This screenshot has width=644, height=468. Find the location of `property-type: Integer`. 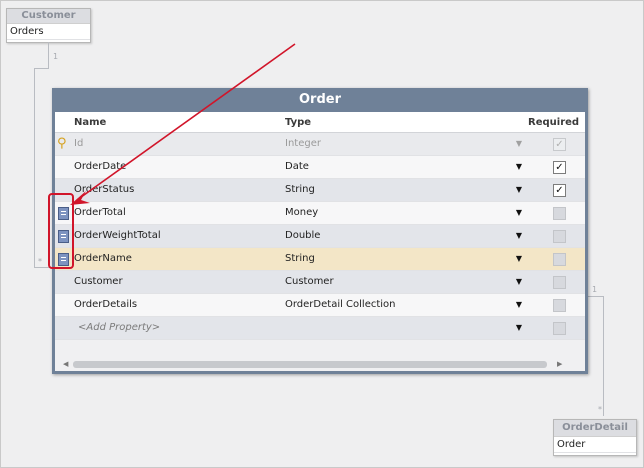

property-type: Integer is located at coordinates (303, 144).